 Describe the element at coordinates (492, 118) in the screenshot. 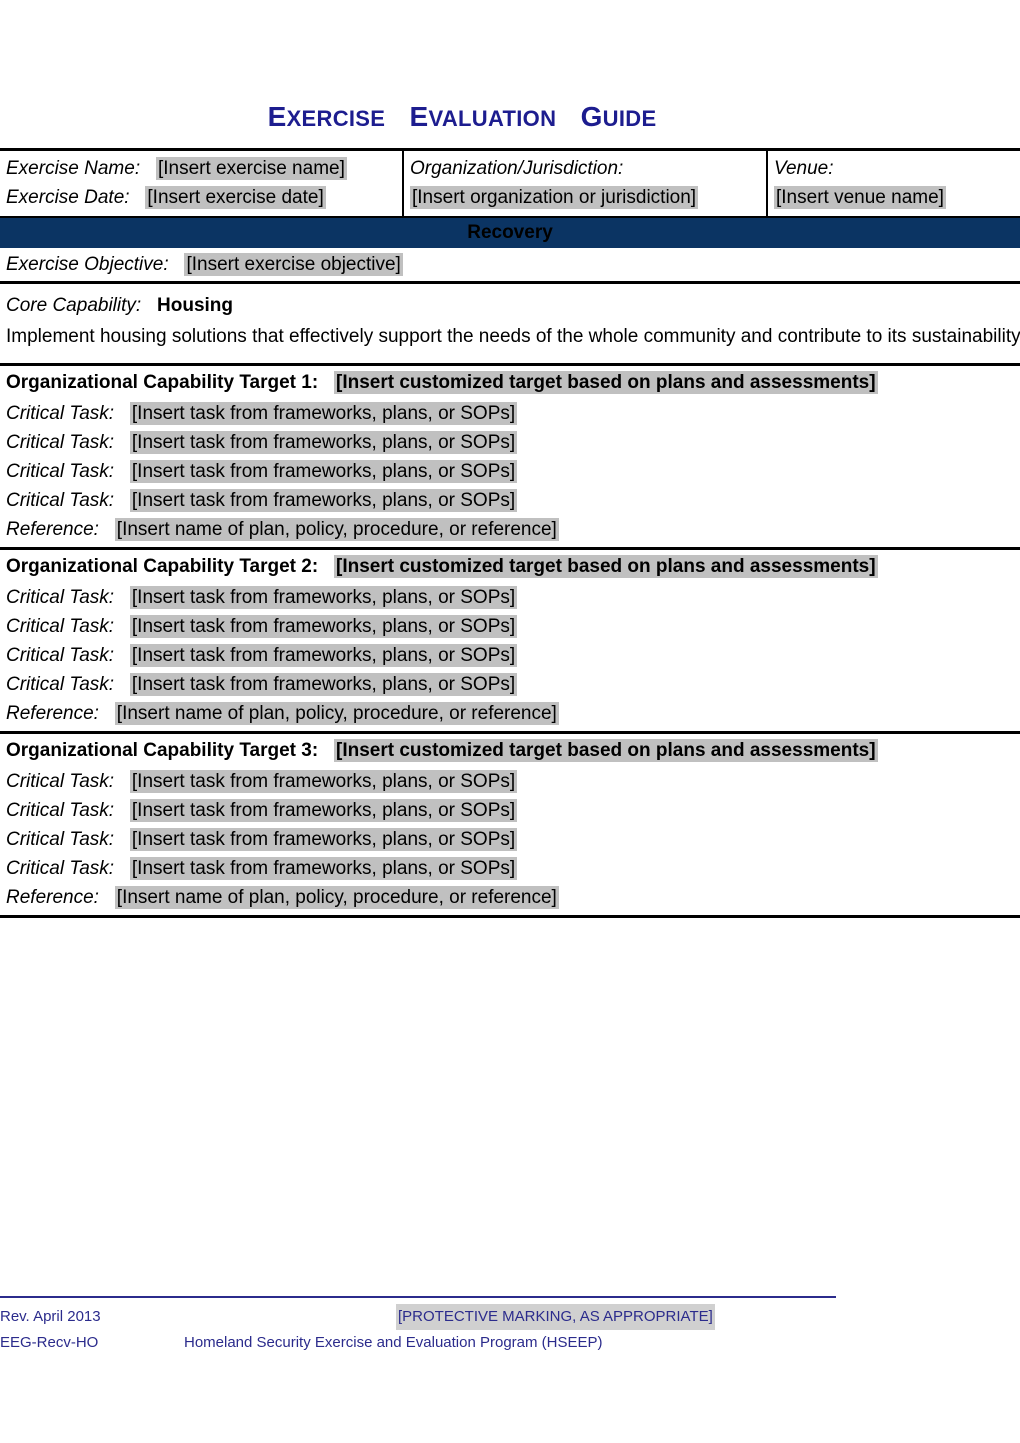

I see `title-rest-2: VALUATION` at that location.